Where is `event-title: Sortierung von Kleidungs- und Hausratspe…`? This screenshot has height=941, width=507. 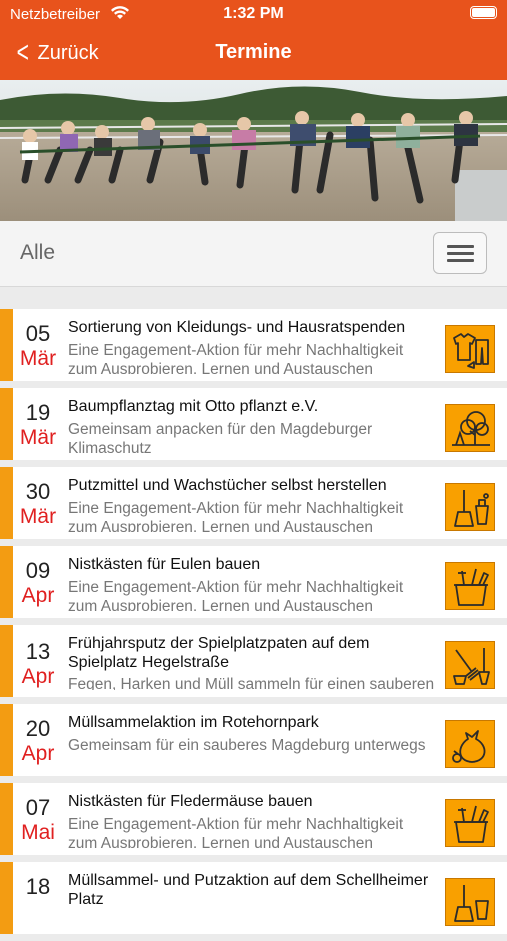
event-title: Sortierung von Kleidungs- und Hausratspe… is located at coordinates (237, 327).